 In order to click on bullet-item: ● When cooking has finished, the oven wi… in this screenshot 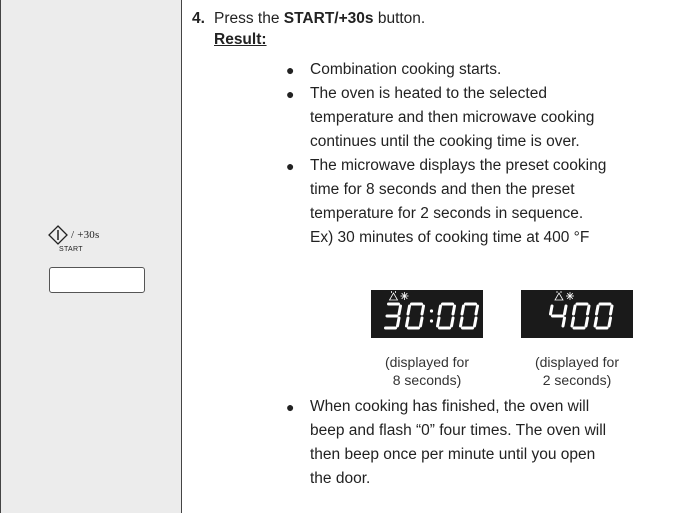, I will do `click(478, 443)`.